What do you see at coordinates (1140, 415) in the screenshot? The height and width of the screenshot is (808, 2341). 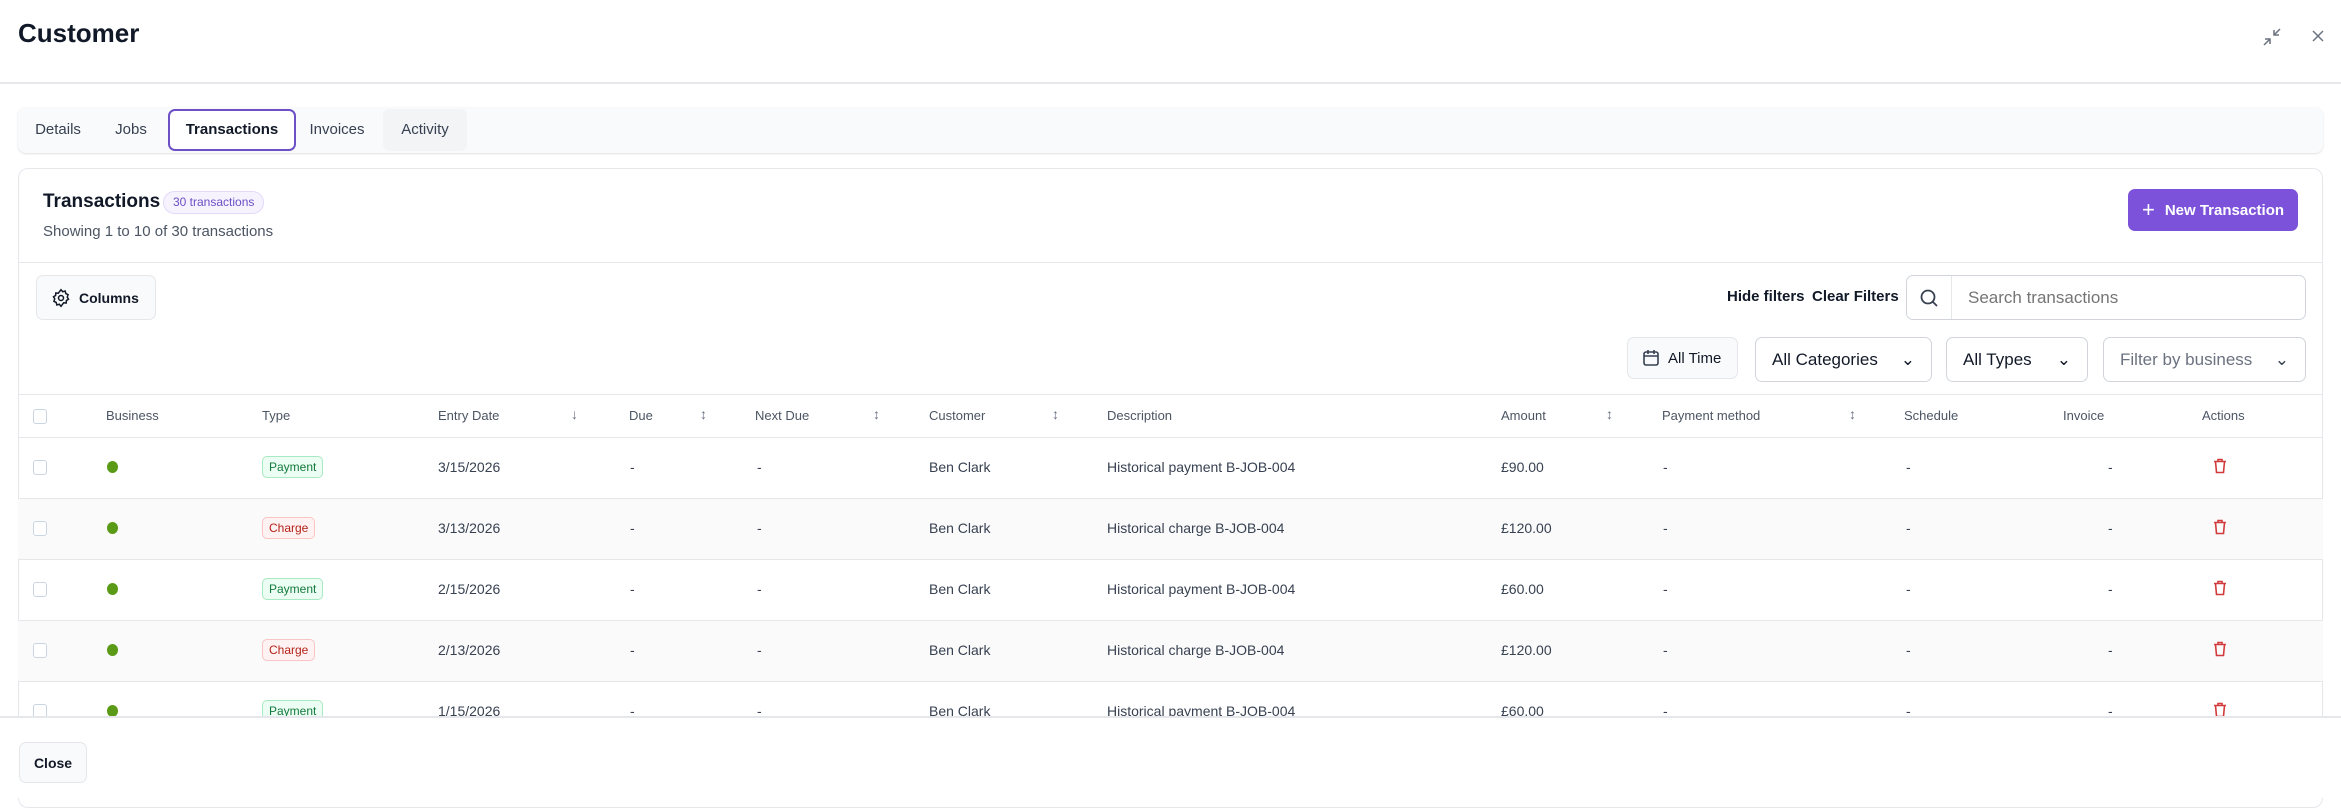 I see `column-header-description: Description` at bounding box center [1140, 415].